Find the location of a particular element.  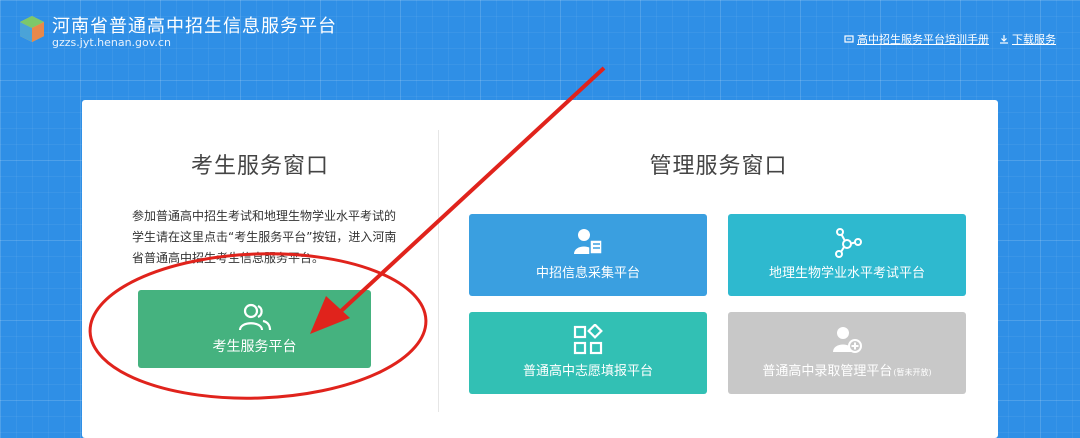

tile-geo-bio-exam-label: 地理生物学业水平考试平台 is located at coordinates (846, 273).